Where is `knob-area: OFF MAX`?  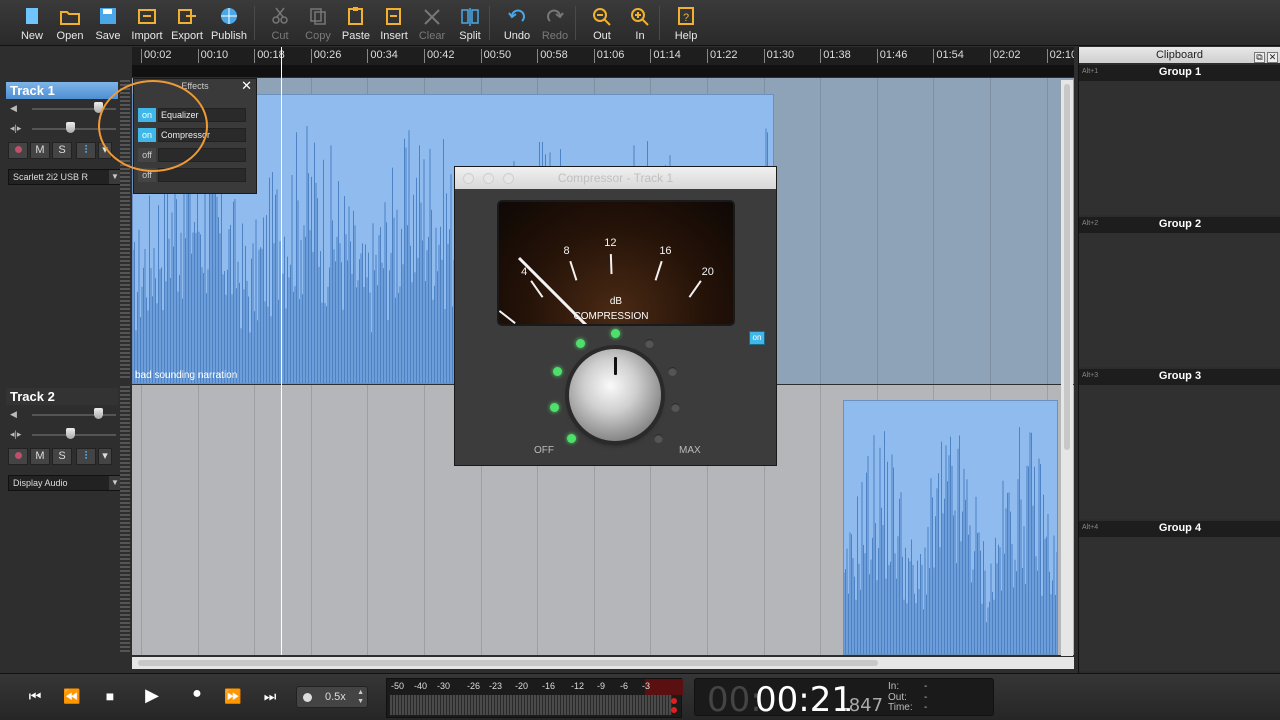 knob-area: OFF MAX is located at coordinates (615, 394).